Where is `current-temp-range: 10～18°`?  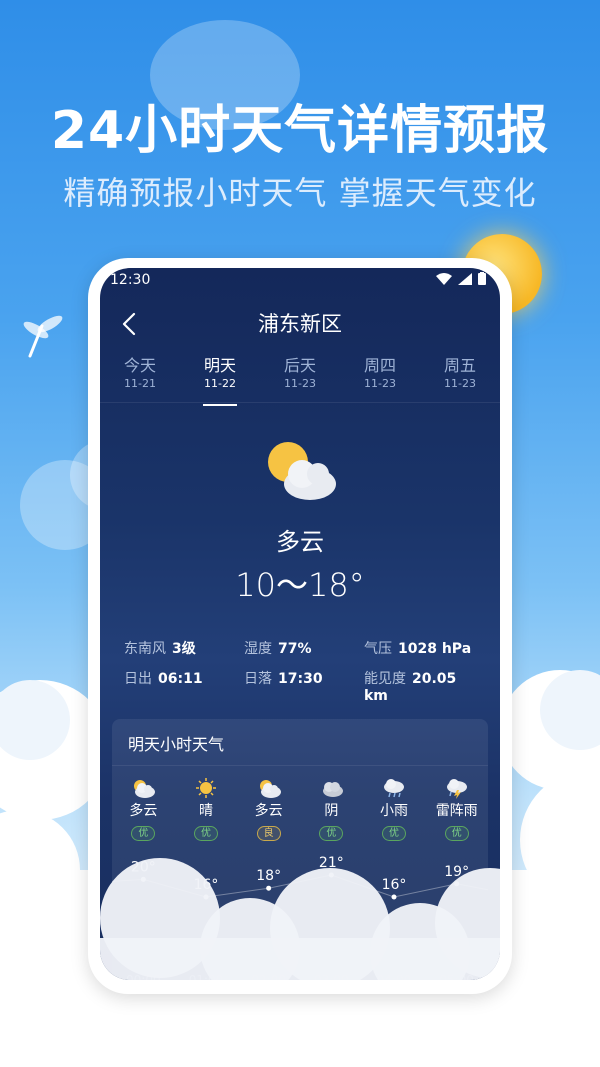 current-temp-range: 10～18° is located at coordinates (300, 585).